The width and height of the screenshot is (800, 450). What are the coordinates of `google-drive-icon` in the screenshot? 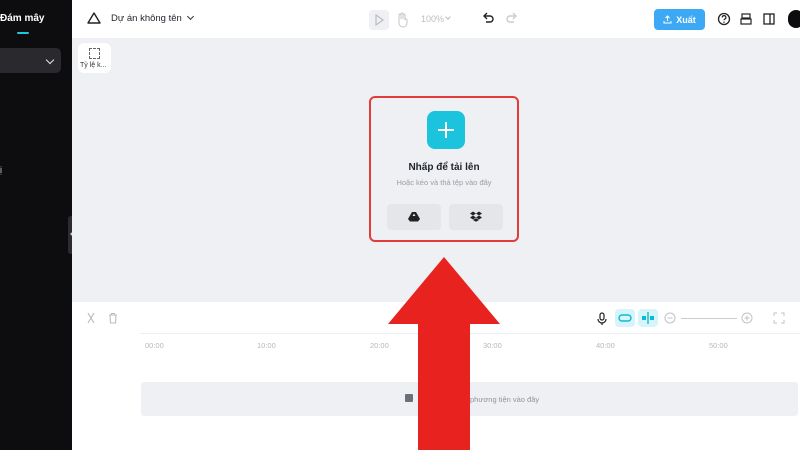 It's located at (414, 217).